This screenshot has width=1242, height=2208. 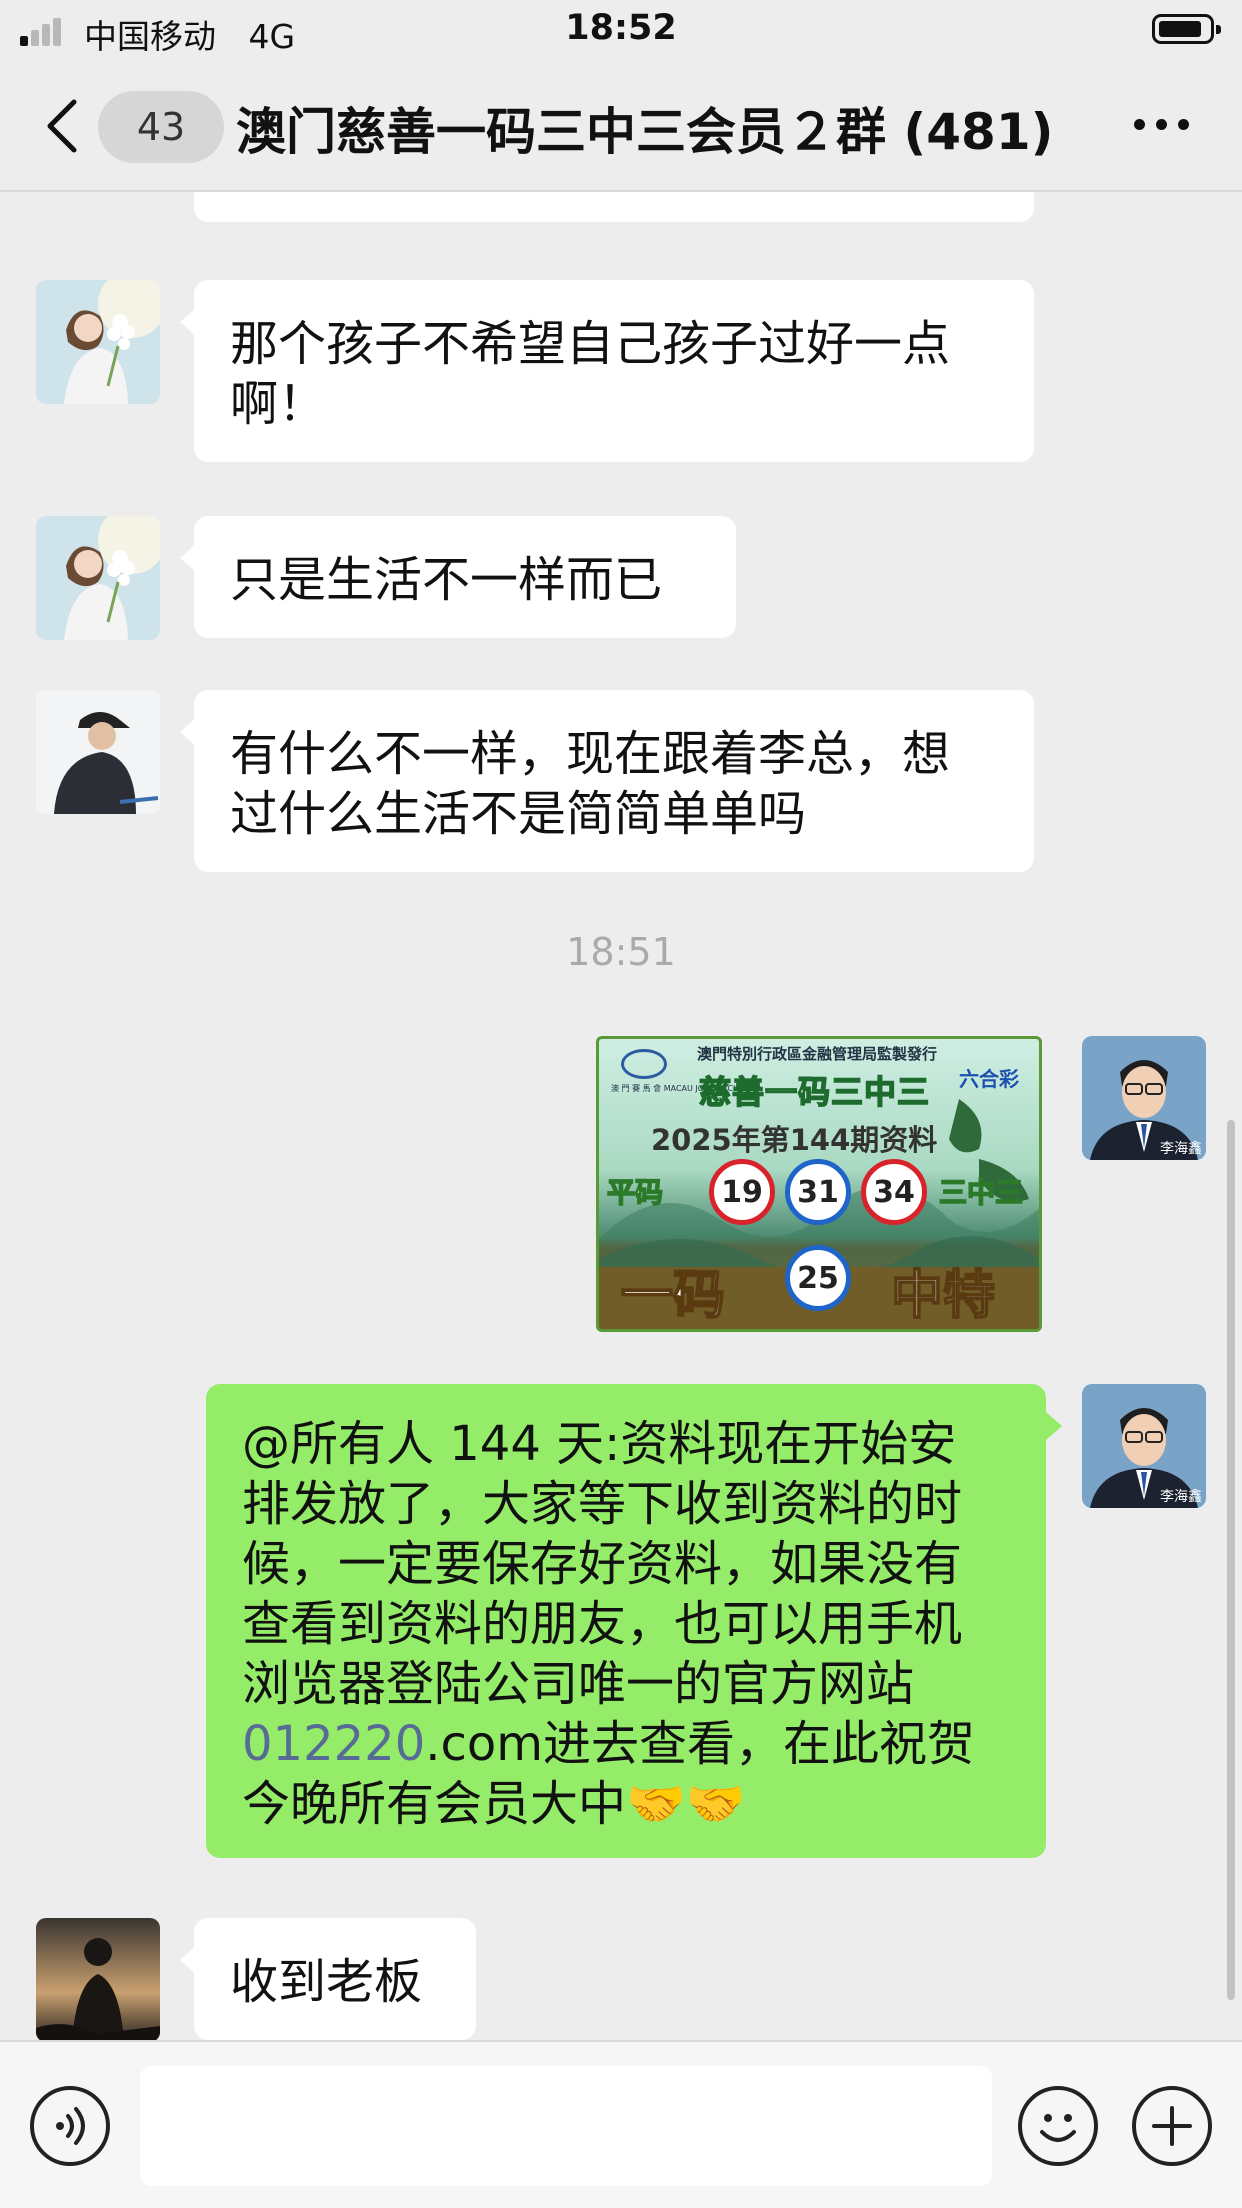 What do you see at coordinates (70, 2126) in the screenshot?
I see `voice-icon` at bounding box center [70, 2126].